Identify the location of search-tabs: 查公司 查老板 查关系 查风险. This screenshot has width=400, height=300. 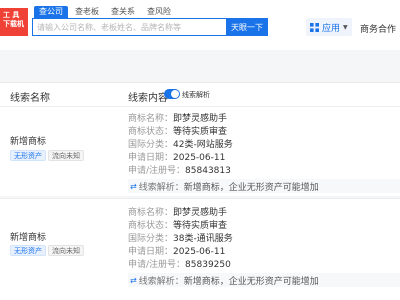
(106, 12).